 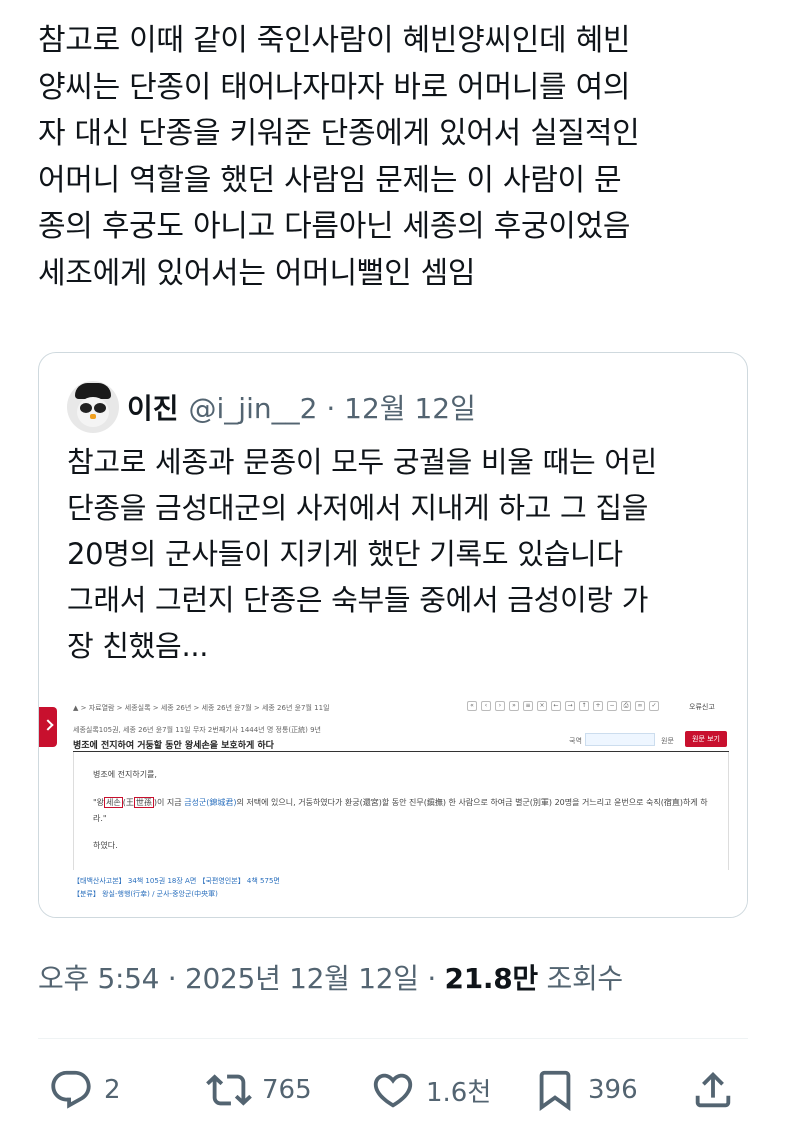 What do you see at coordinates (459, 1092) in the screenshot?
I see `like-count: 1.6천` at bounding box center [459, 1092].